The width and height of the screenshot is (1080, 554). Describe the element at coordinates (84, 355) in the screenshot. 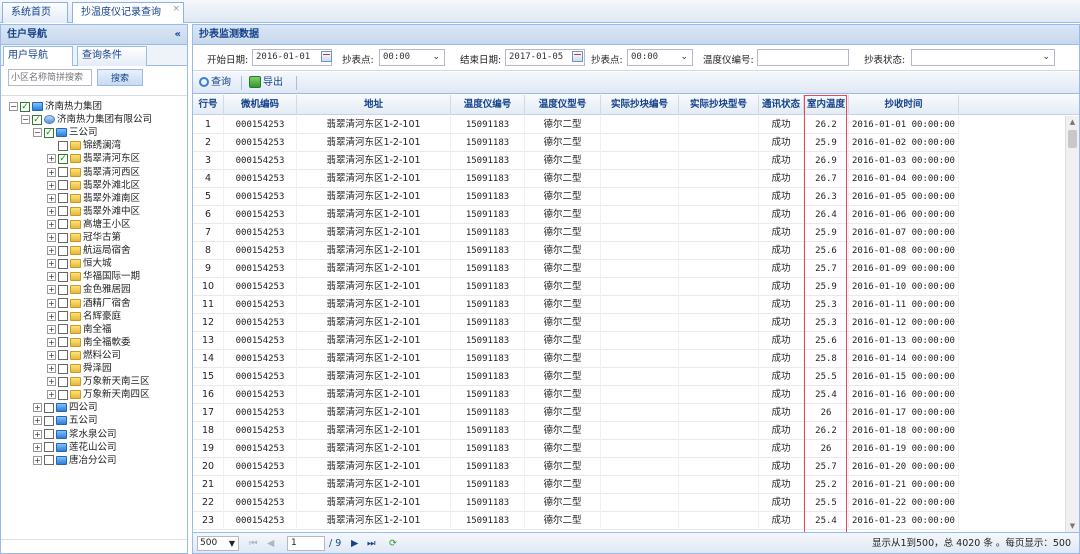

I see `tree-node: + 燃料公司` at that location.